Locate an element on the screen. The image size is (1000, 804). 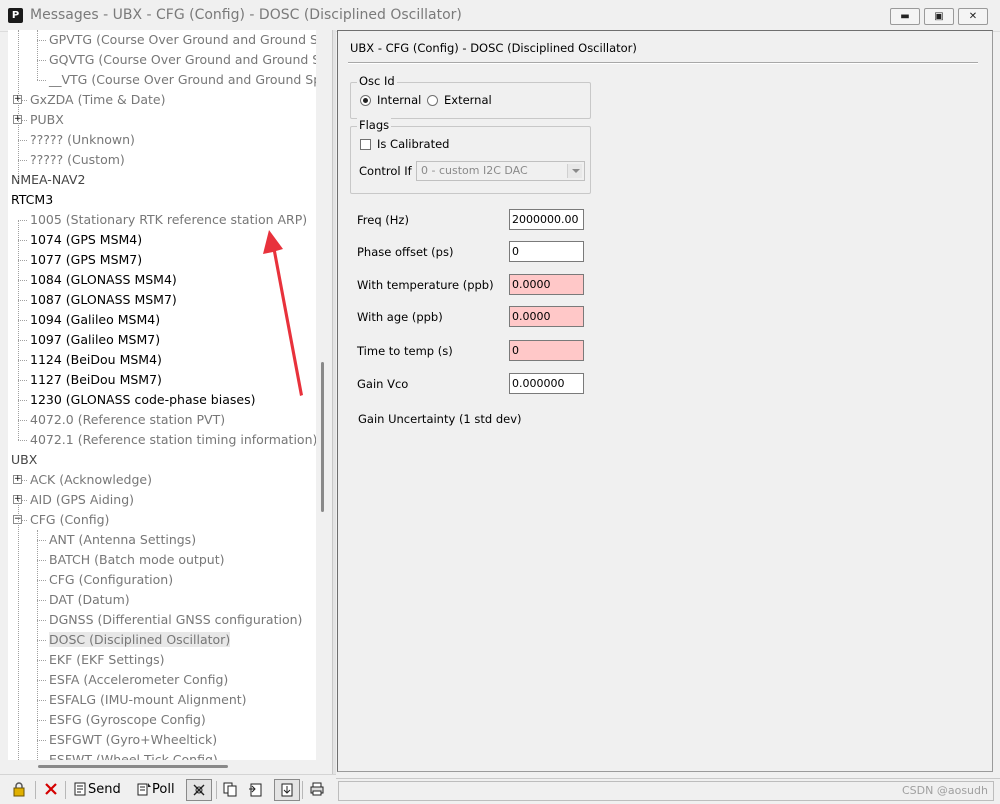
maximize-button: ▣ is located at coordinates (939, 16).